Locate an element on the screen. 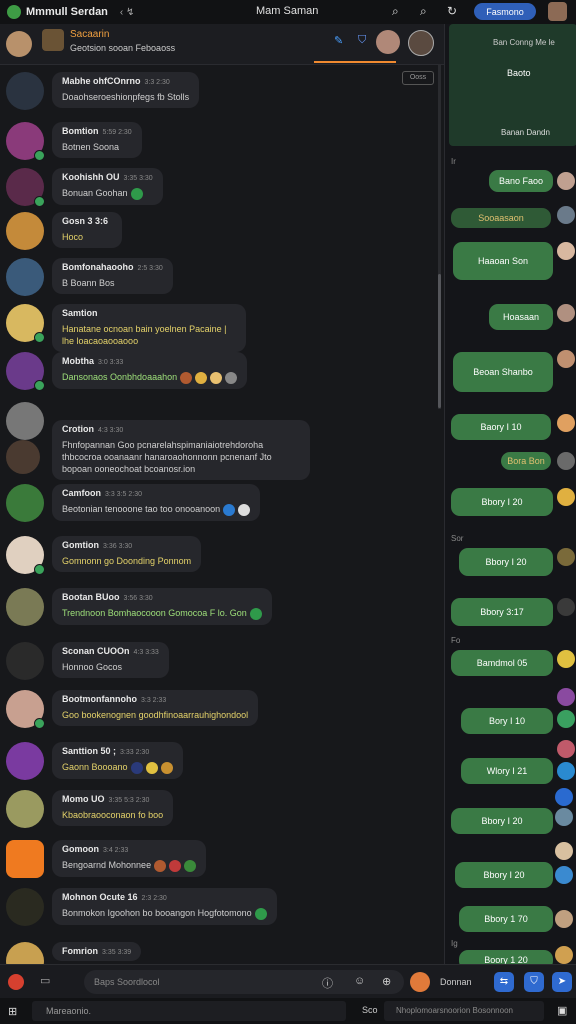 This screenshot has height=1024, width=576. message-author: Fomrion is located at coordinates (80, 951).